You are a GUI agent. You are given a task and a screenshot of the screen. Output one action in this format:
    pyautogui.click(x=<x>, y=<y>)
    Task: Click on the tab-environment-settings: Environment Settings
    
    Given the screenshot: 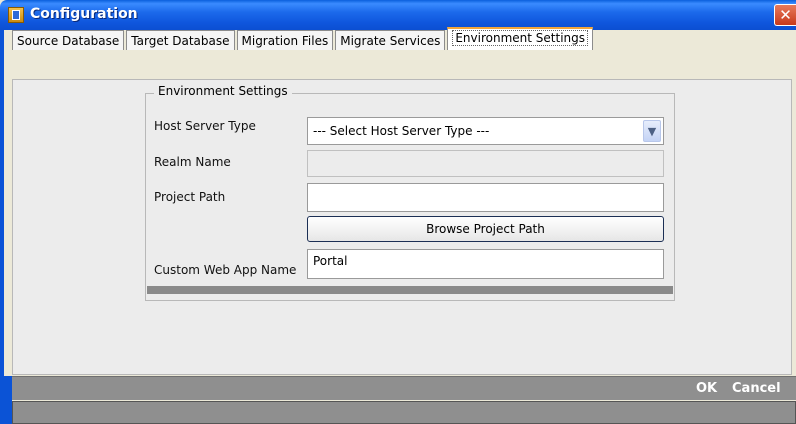 What is the action you would take?
    pyautogui.click(x=520, y=38)
    